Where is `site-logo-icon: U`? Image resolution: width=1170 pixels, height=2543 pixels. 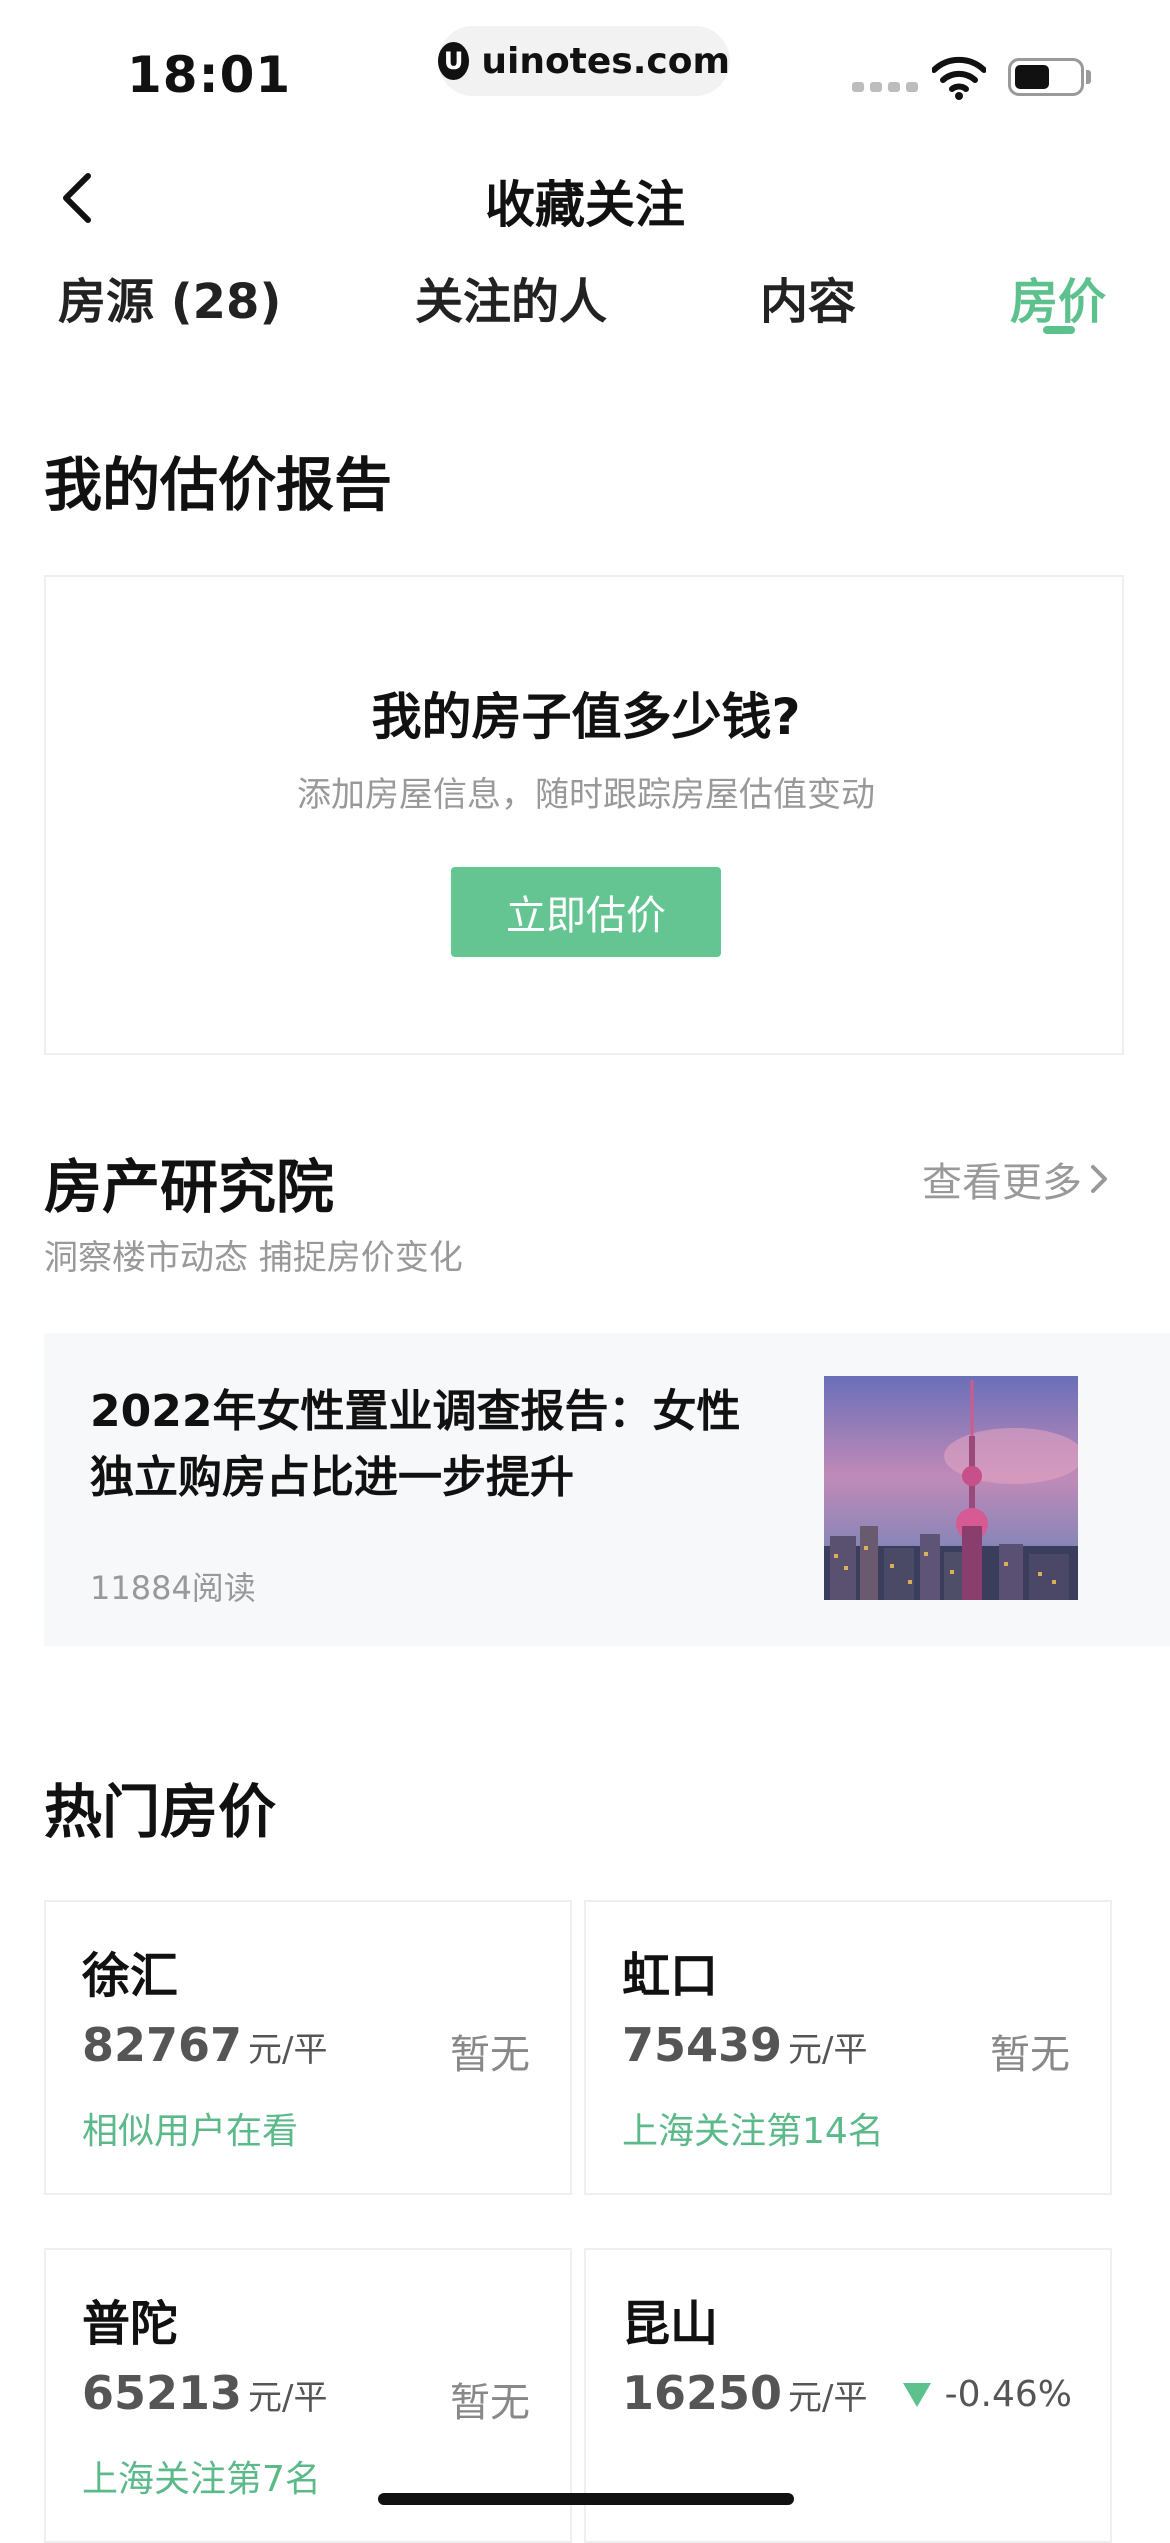
site-logo-icon: U is located at coordinates (454, 61).